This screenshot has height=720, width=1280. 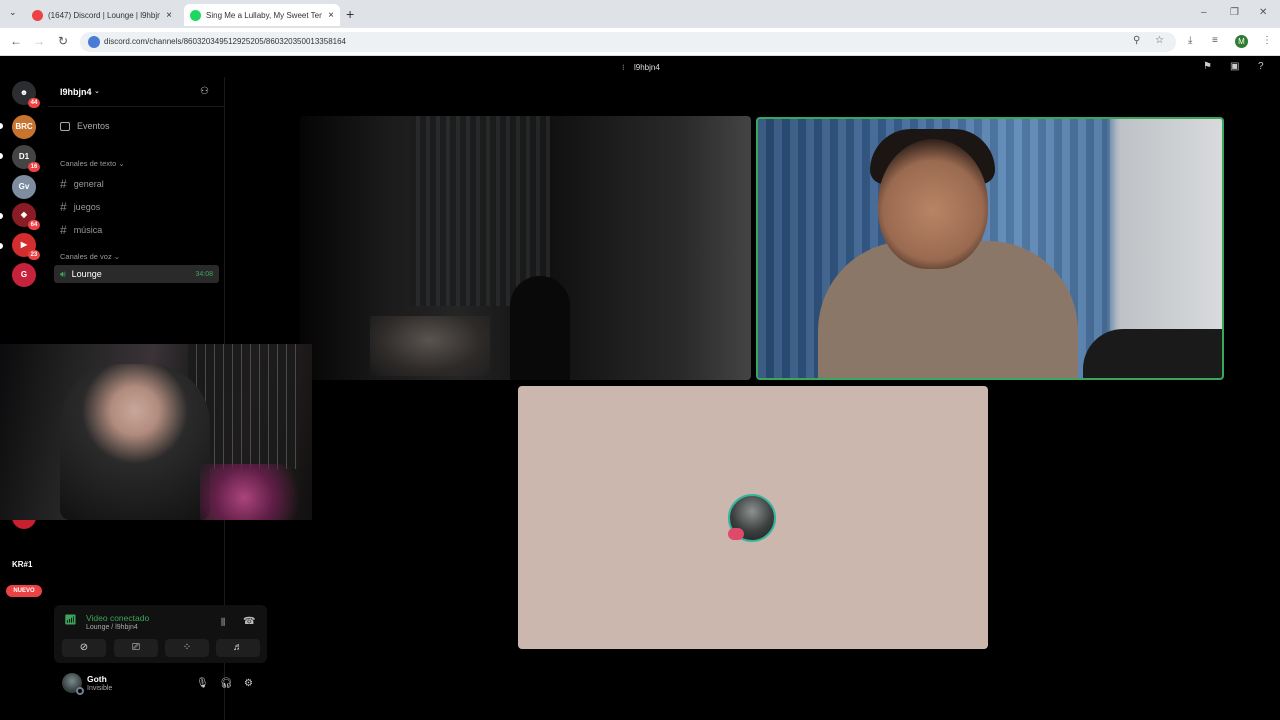 What do you see at coordinates (97, 91) in the screenshot?
I see `chevron-down-icon: ⌄` at bounding box center [97, 91].